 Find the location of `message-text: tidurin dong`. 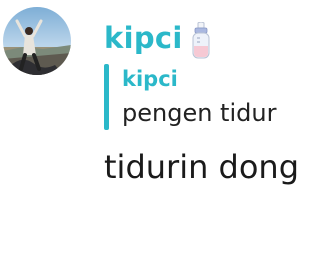

message-text: tidurin dong is located at coordinates (202, 167).